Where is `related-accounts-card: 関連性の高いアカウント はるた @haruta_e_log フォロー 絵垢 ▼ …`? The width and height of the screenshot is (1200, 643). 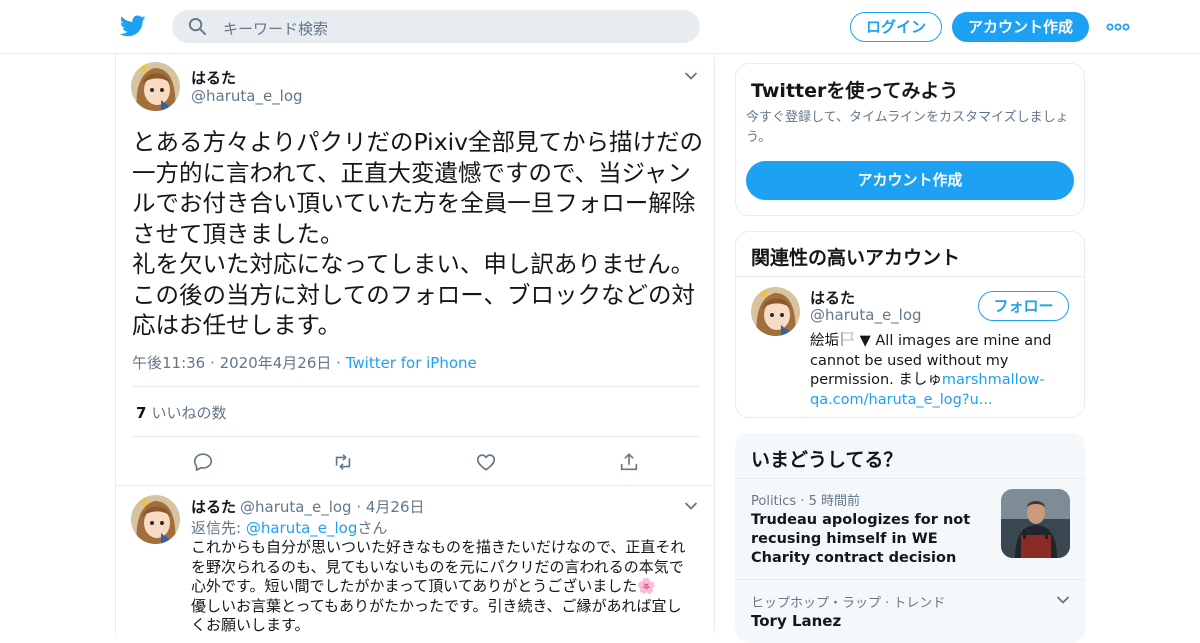 related-accounts-card: 関連性の高いアカウント はるた @haruta_e_log フォロー 絵垢 ▼ … is located at coordinates (910, 324).